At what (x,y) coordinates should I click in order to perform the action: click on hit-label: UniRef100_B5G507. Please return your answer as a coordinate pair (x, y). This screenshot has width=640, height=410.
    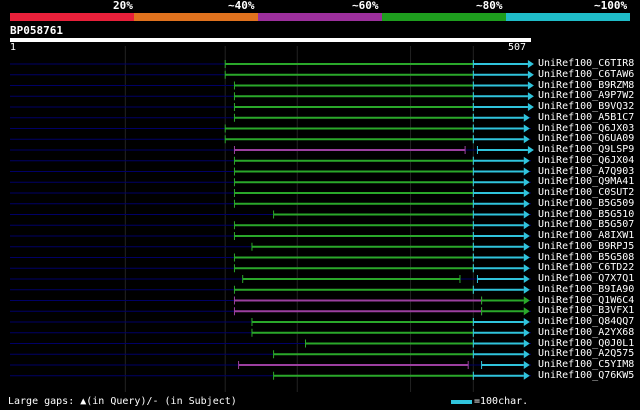
    Looking at the image, I should click on (586, 225).